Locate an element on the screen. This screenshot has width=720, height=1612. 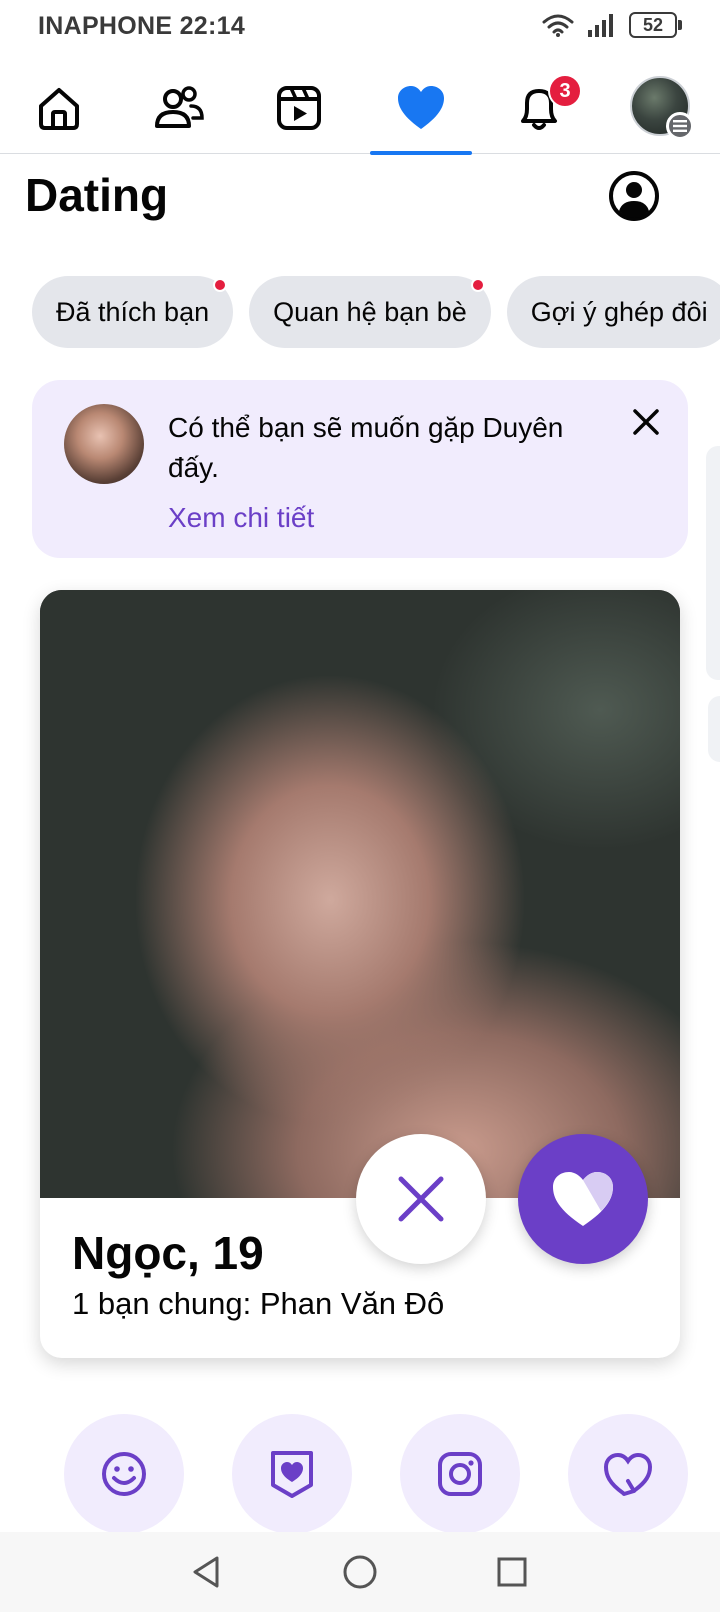
suggestion-avatar is located at coordinates (104, 444).